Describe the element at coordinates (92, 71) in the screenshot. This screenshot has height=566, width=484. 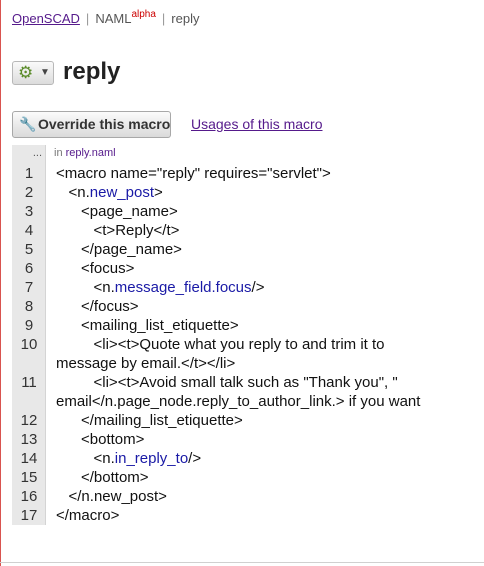
I see `page-title: reply` at that location.